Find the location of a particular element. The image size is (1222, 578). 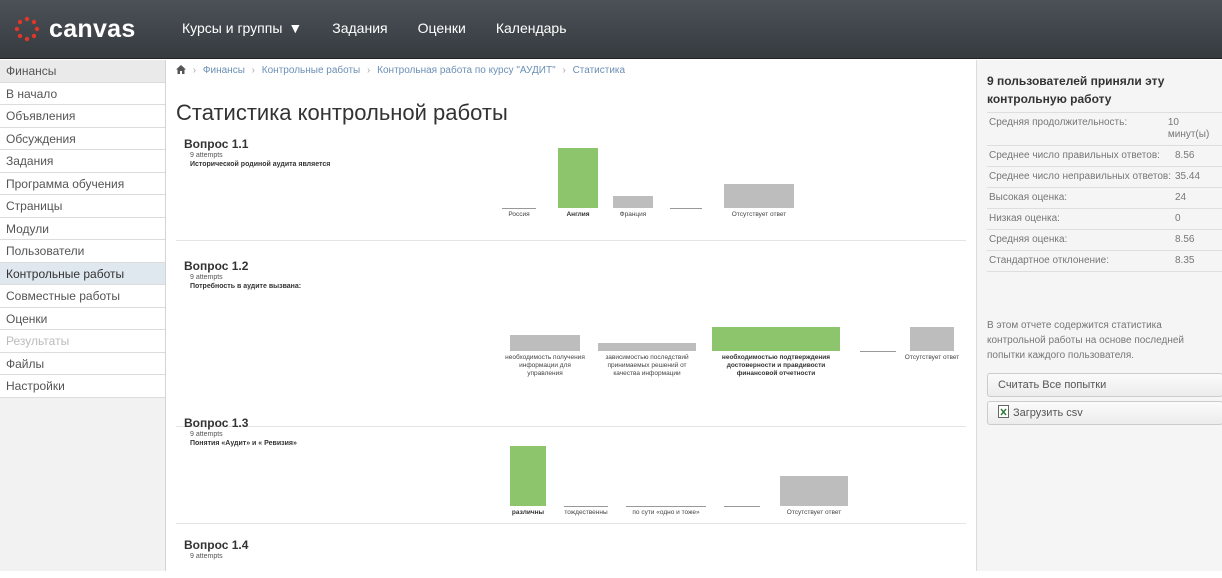

home-icon is located at coordinates (181, 69).